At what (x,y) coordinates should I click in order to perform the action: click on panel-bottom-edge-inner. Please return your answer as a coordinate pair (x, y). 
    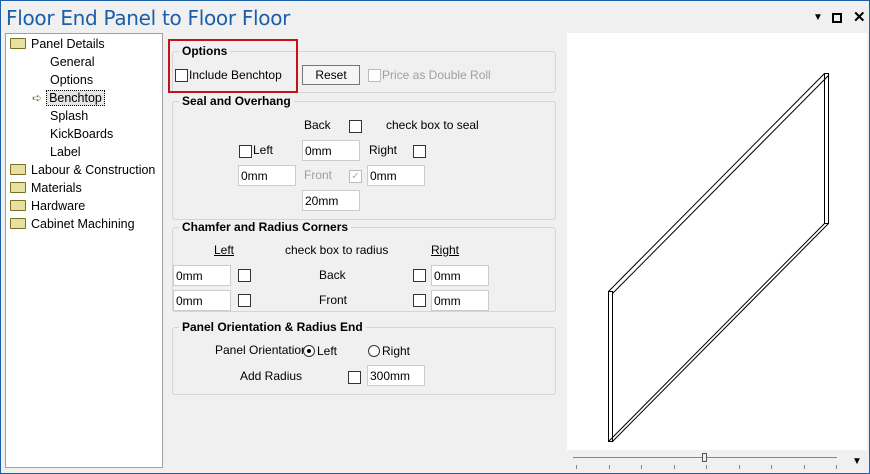
    Looking at the image, I should click on (720, 332).